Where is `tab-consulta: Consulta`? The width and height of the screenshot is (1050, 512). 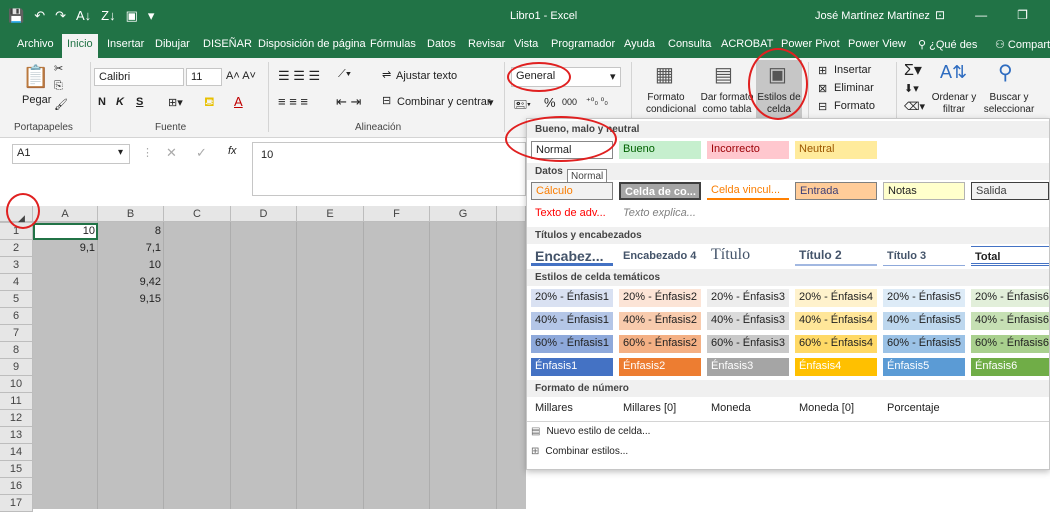
tab-consulta: Consulta is located at coordinates (689, 44).